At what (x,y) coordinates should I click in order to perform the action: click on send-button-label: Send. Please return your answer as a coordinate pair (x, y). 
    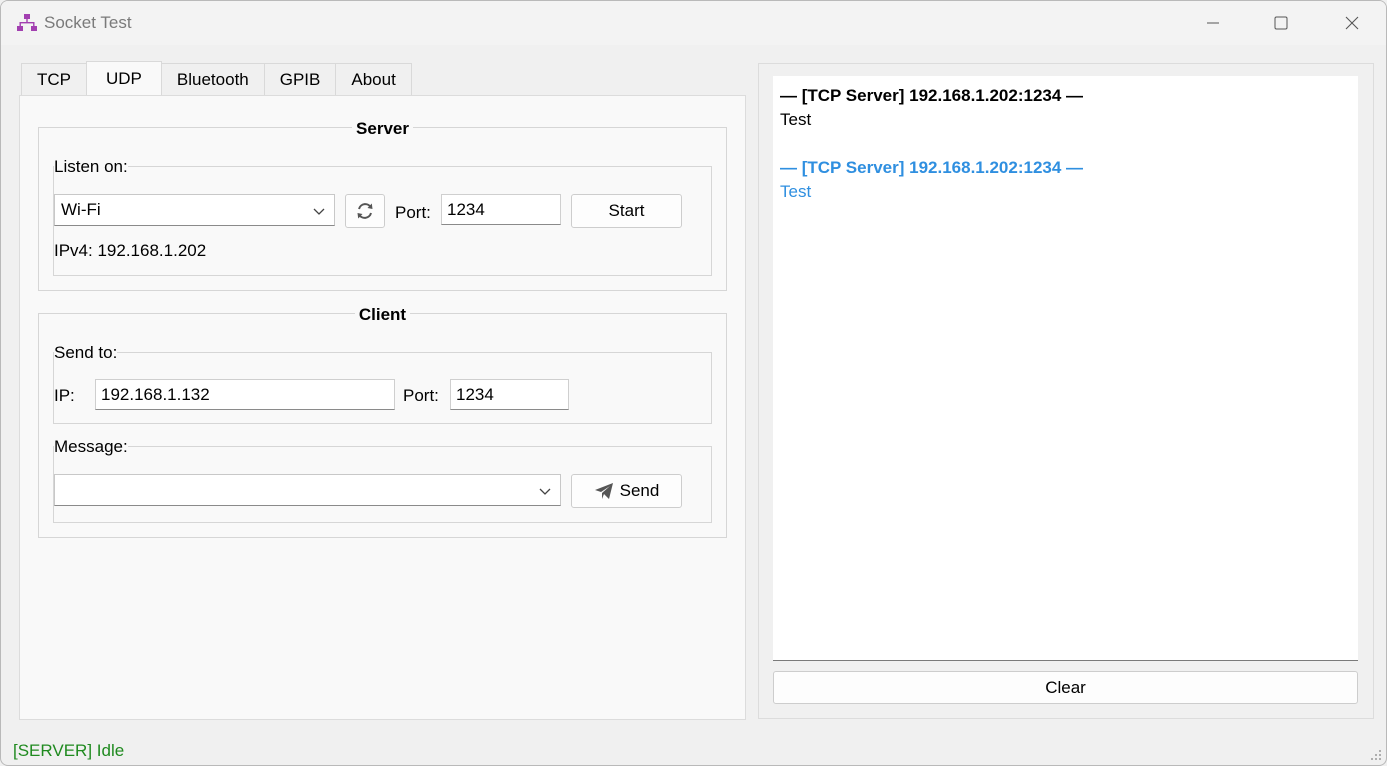
    Looking at the image, I should click on (639, 490).